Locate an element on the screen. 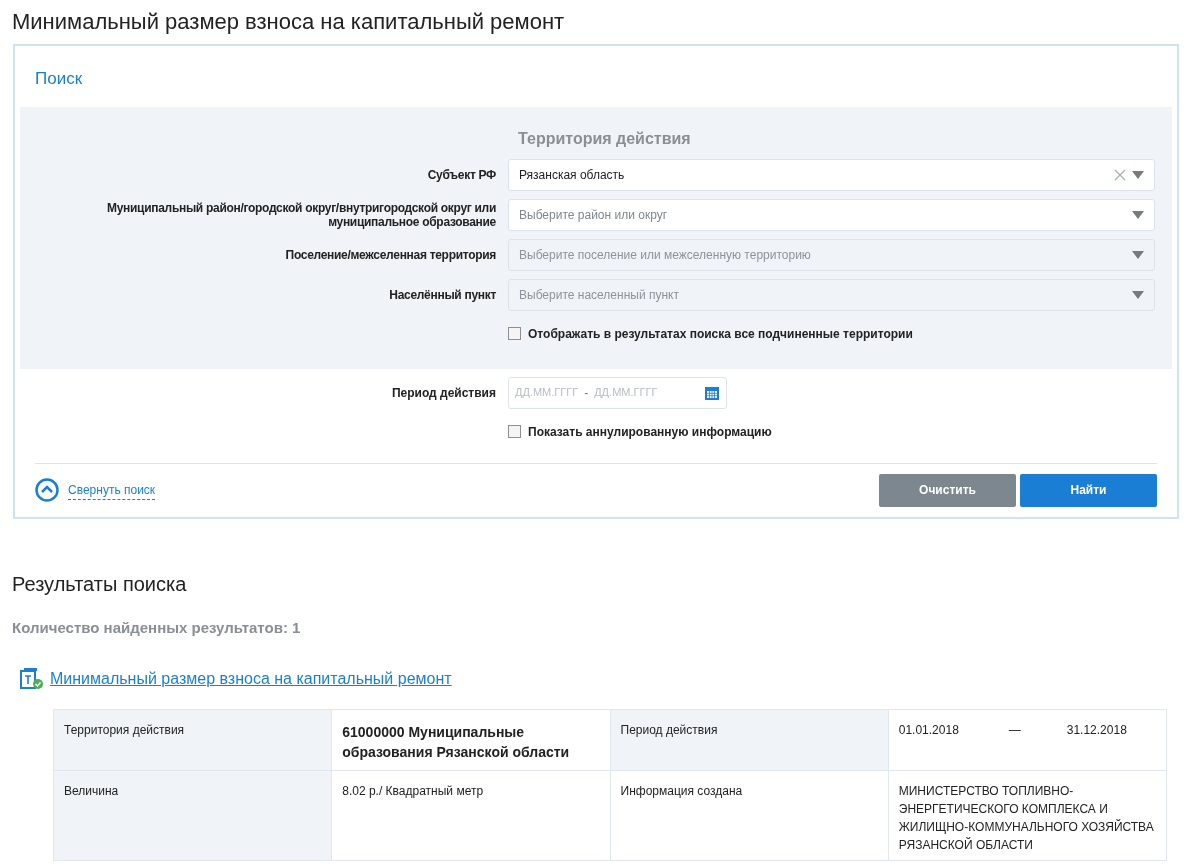 The height and width of the screenshot is (866, 1192). cell-text: — is located at coordinates (1015, 730).